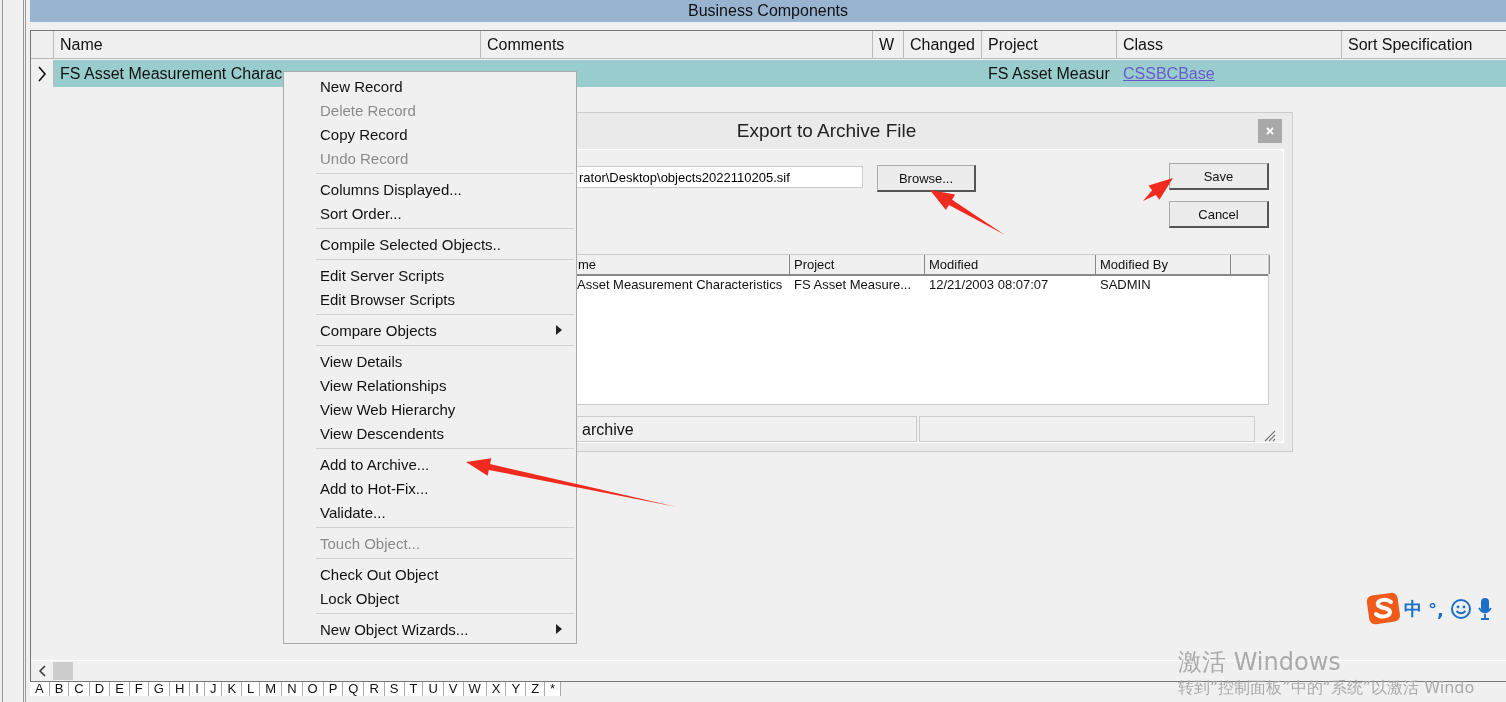 Image resolution: width=1506 pixels, height=702 pixels. What do you see at coordinates (1219, 176) in the screenshot?
I see `save-button: Save` at bounding box center [1219, 176].